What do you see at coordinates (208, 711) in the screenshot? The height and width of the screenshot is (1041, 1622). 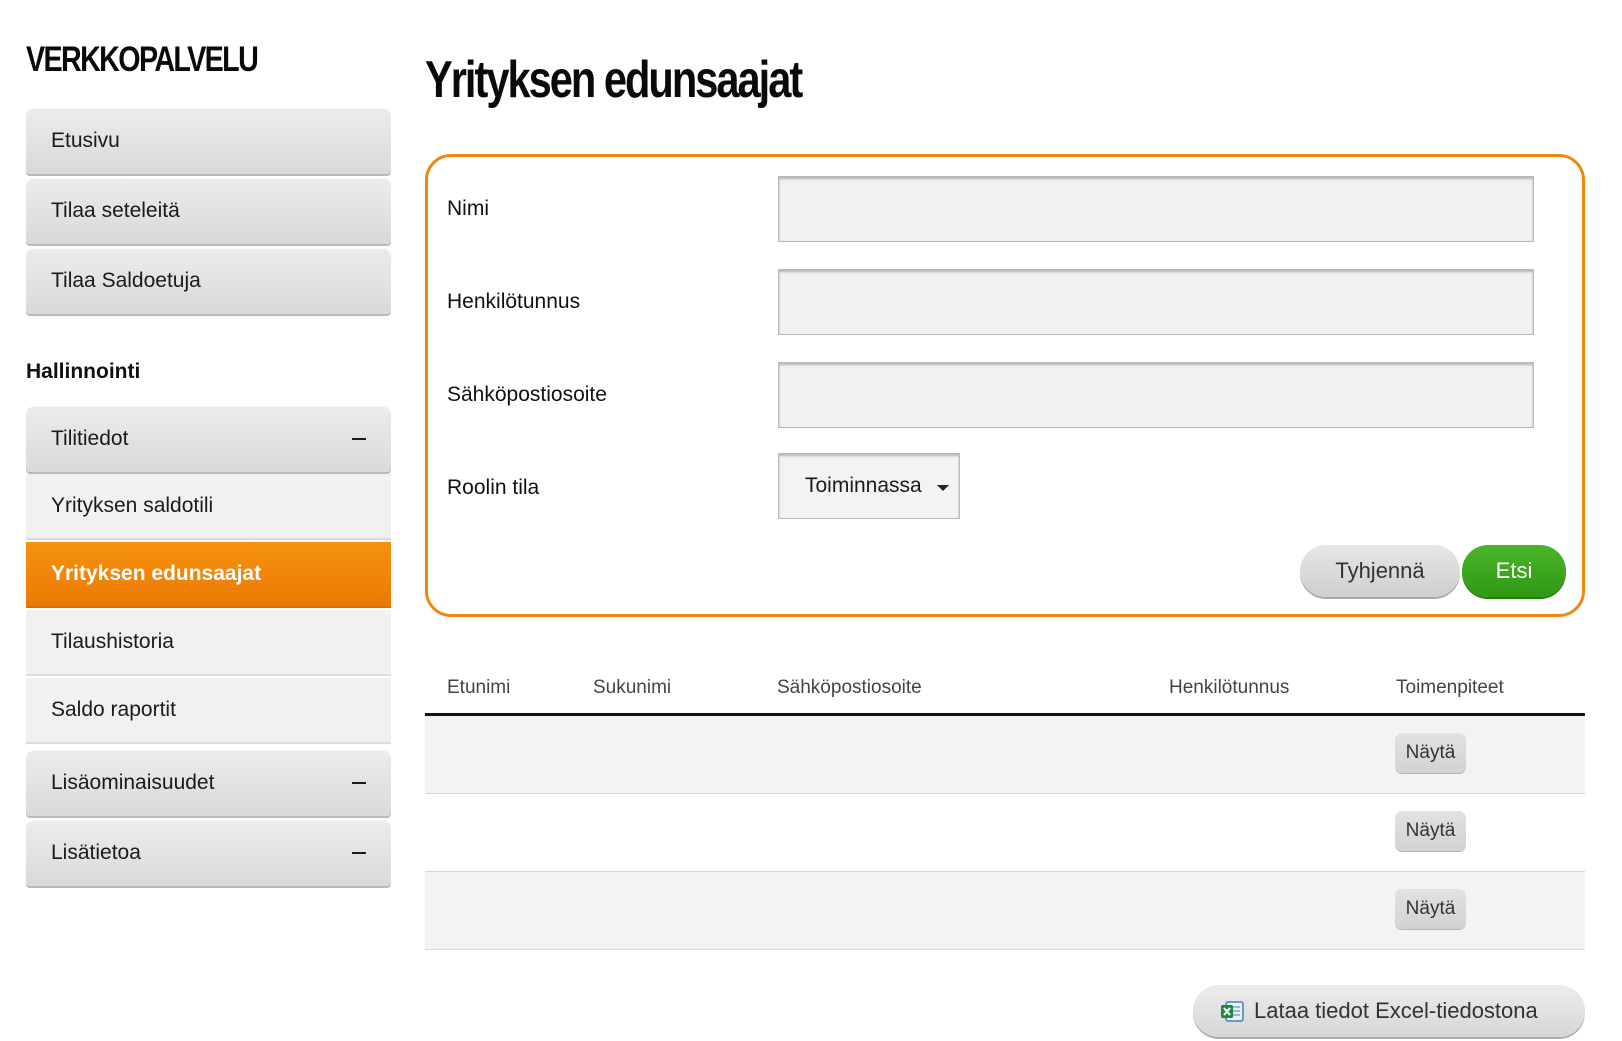 I see `sidebar-item-balance-reports: Saldo raportit` at bounding box center [208, 711].